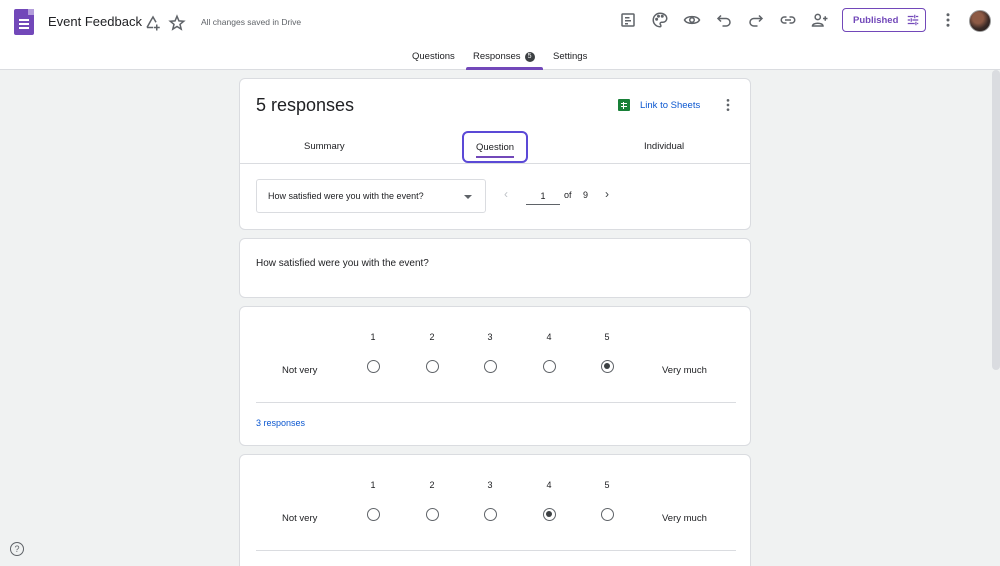  I want to click on main-tabs: Questions Responses 5 Settings, so click(500, 60).